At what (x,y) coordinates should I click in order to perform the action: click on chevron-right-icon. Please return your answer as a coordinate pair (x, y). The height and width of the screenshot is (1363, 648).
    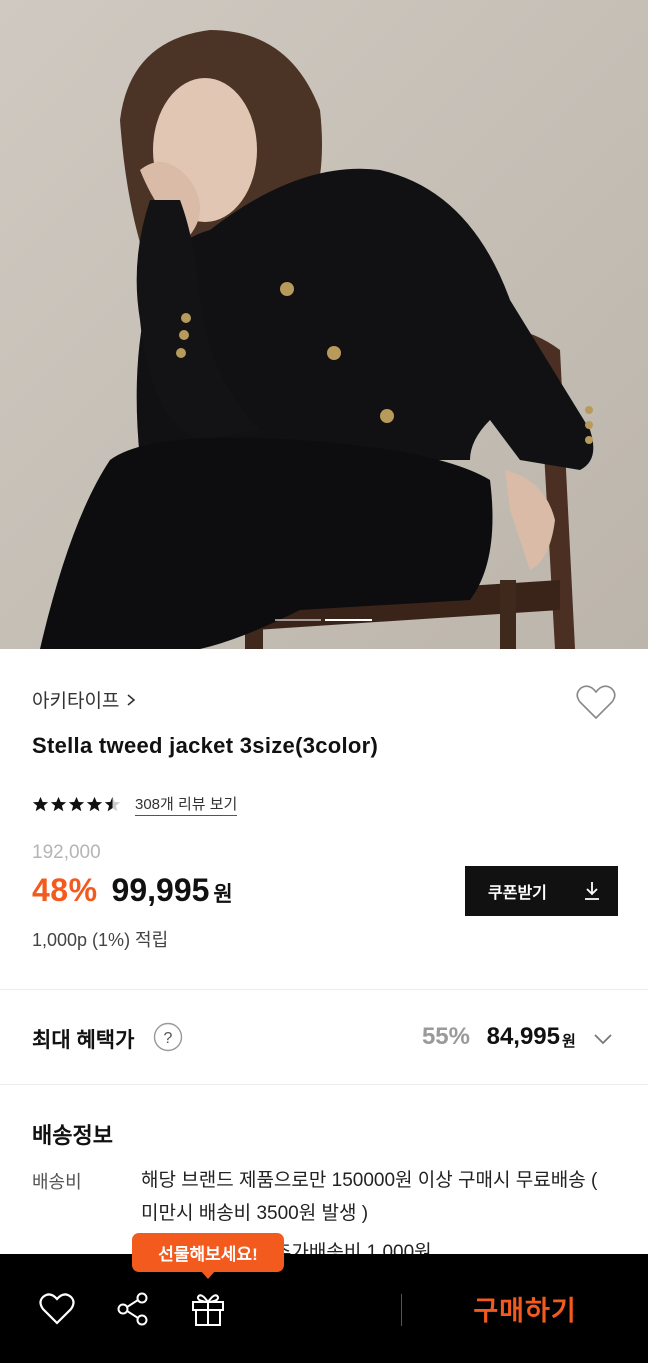
    Looking at the image, I should click on (131, 699).